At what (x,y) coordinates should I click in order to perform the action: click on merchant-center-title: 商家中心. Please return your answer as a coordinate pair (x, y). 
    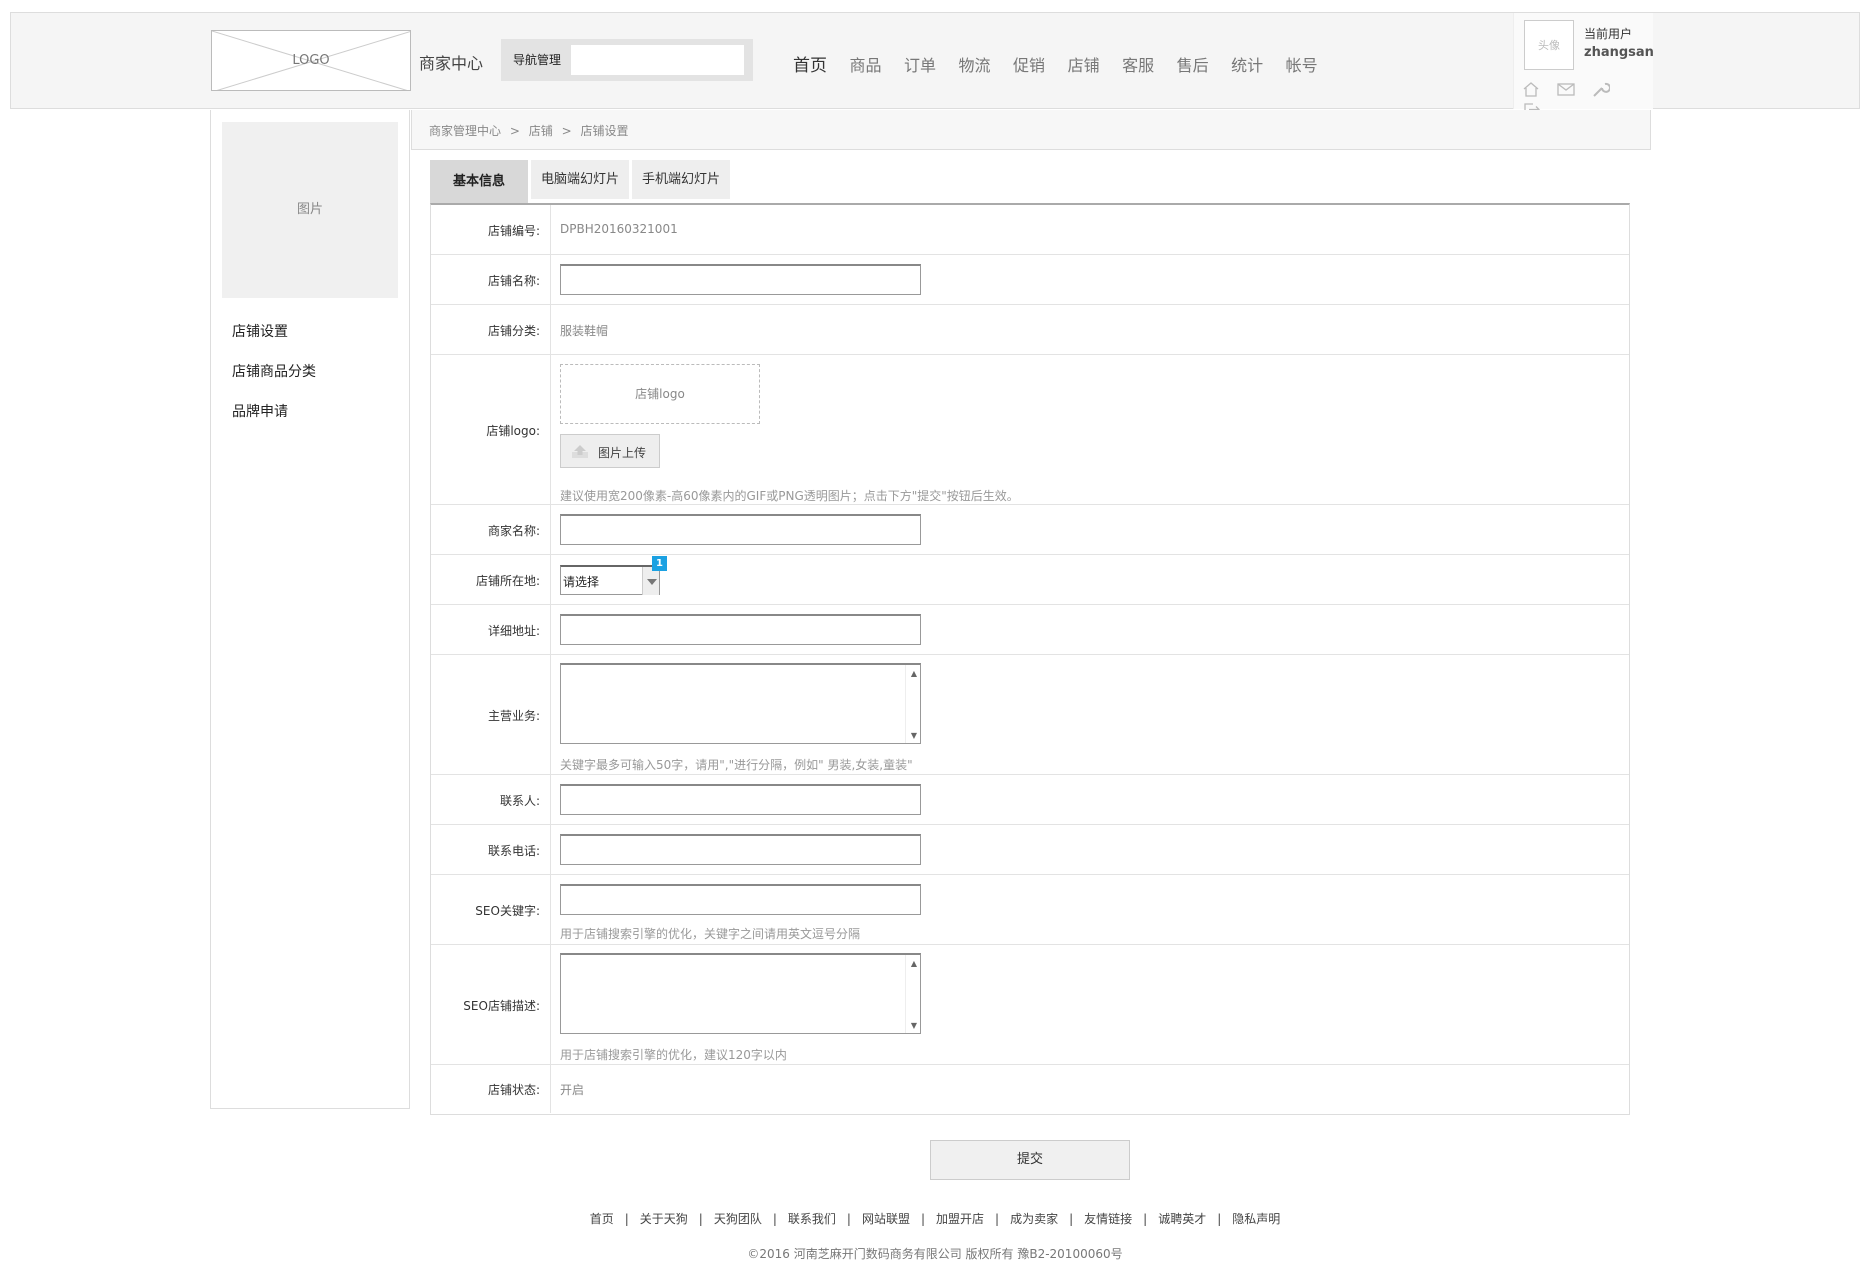
    Looking at the image, I should click on (451, 63).